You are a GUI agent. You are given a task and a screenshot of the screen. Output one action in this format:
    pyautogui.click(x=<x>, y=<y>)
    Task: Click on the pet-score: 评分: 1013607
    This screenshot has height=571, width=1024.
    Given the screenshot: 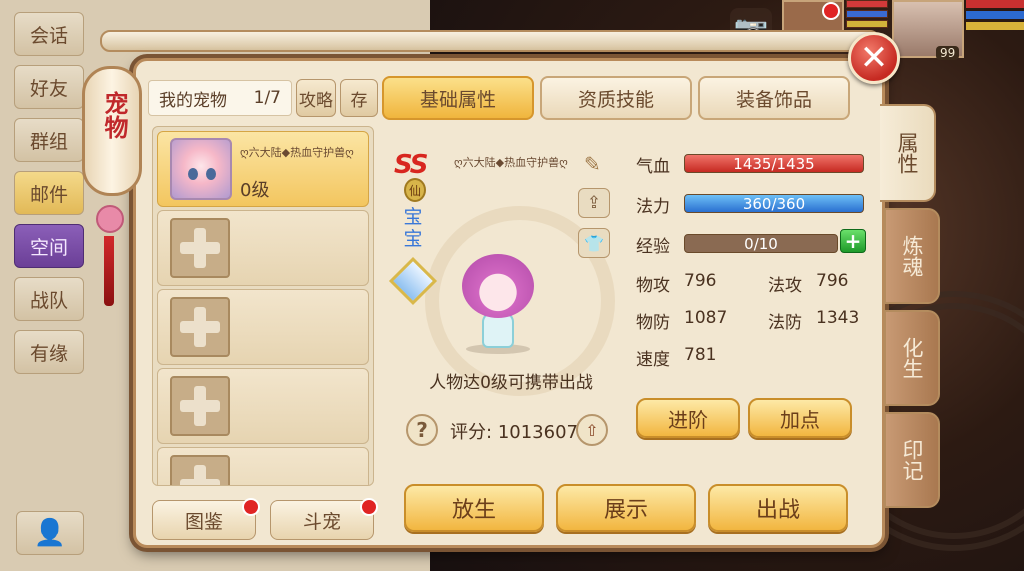 What is the action you would take?
    pyautogui.click(x=514, y=431)
    